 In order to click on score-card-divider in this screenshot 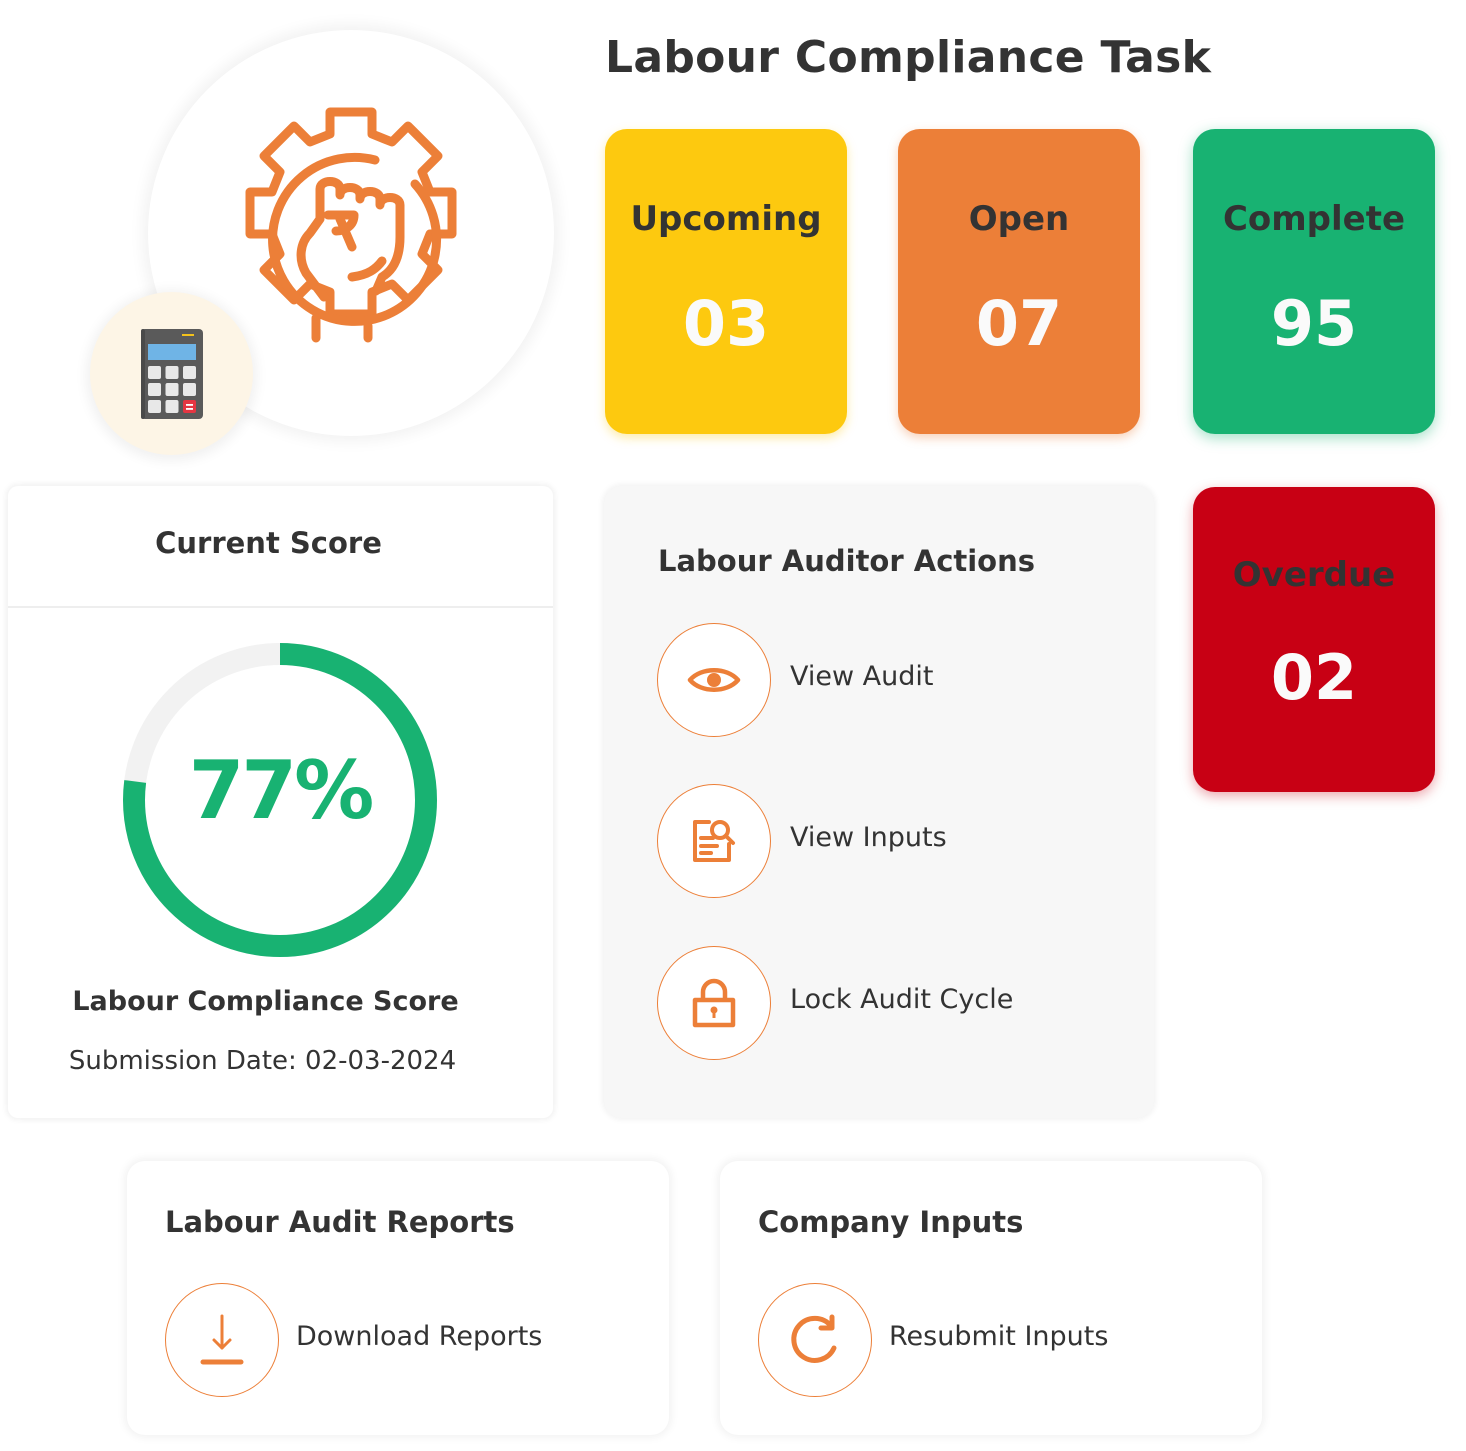, I will do `click(280, 607)`.